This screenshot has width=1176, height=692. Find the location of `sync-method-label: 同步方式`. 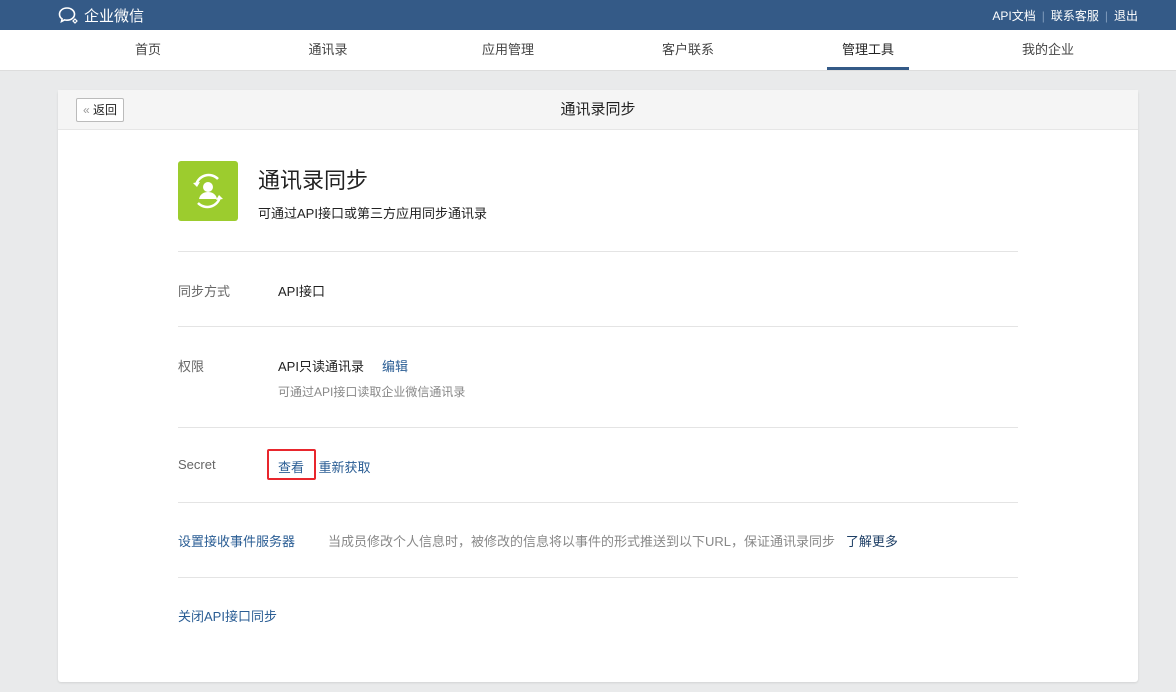

sync-method-label: 同步方式 is located at coordinates (204, 291).